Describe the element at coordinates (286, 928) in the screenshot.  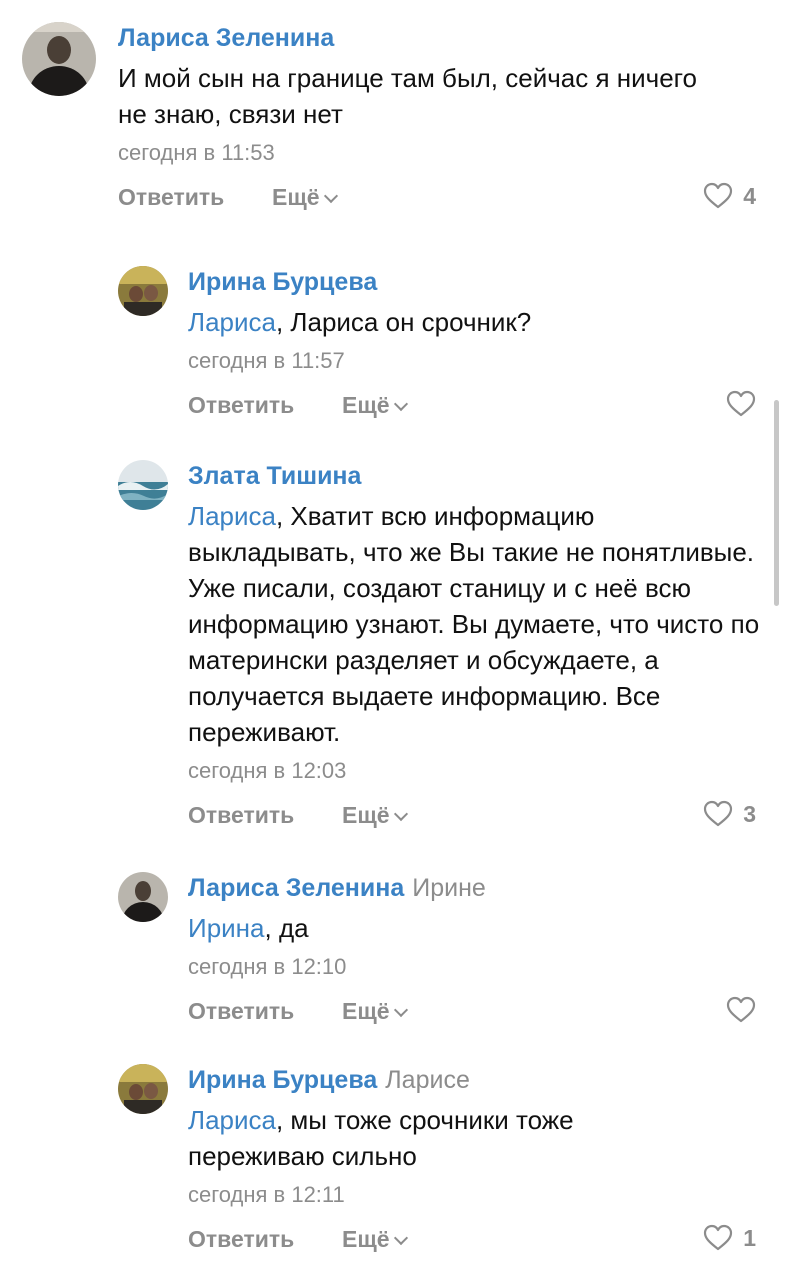
I see `comment-text-body: , да` at that location.